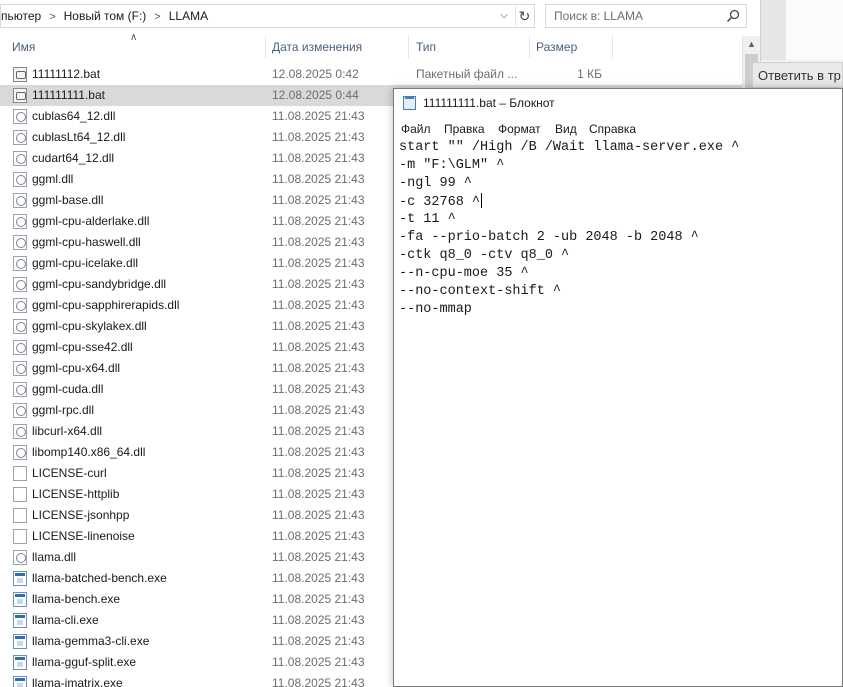  What do you see at coordinates (267, 16) in the screenshot?
I see `address-bar: пьютер > Новый том (F:) > LLAMA ⌵ ↻` at bounding box center [267, 16].